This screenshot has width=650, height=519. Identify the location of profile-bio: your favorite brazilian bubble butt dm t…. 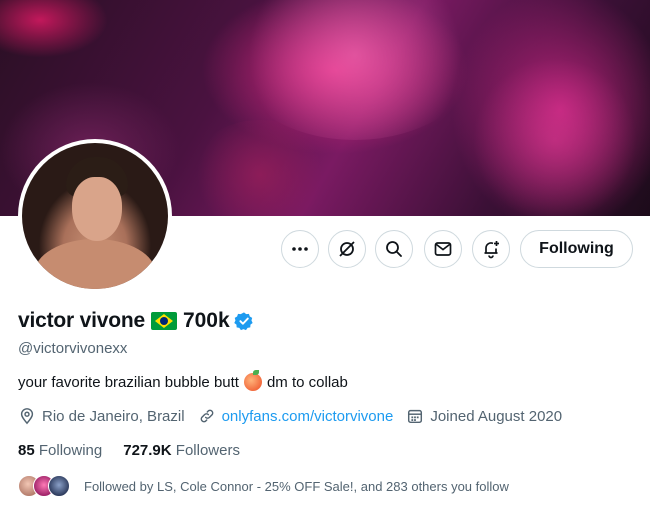
(183, 380).